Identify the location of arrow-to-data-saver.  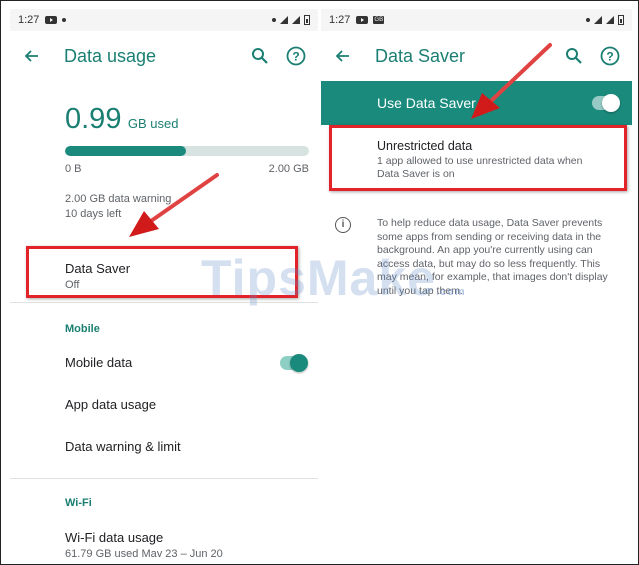
(174, 205).